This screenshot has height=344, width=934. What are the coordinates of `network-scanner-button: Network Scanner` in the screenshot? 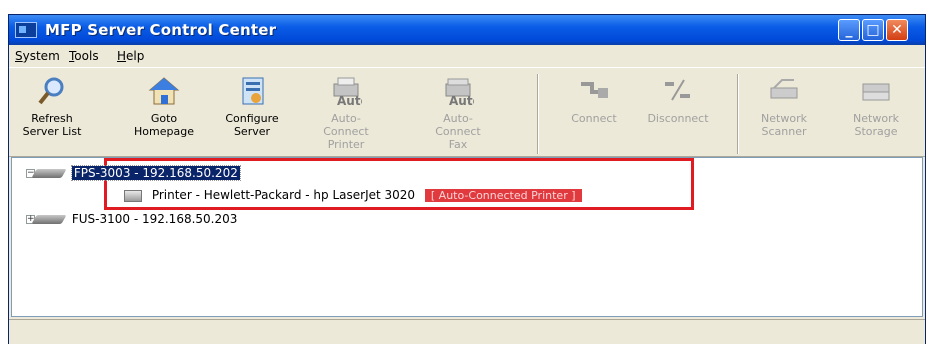 It's located at (784, 113).